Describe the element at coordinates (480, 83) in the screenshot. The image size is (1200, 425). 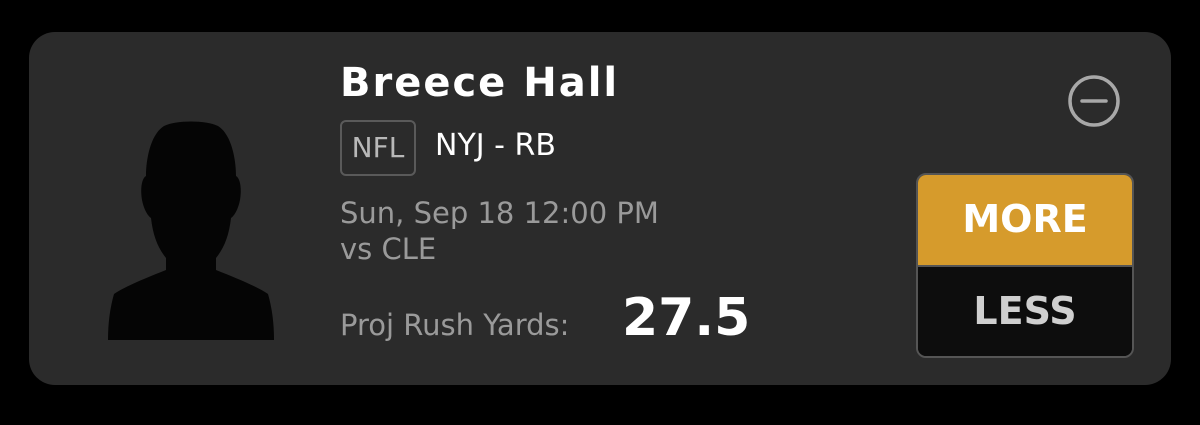
I see `player-name: Breece Hall` at that location.